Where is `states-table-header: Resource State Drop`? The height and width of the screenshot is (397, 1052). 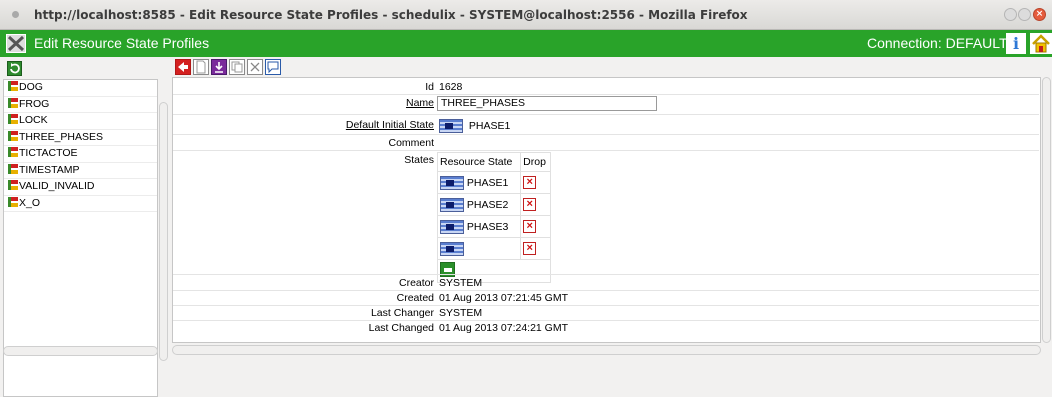 states-table-header: Resource State Drop is located at coordinates (493, 162).